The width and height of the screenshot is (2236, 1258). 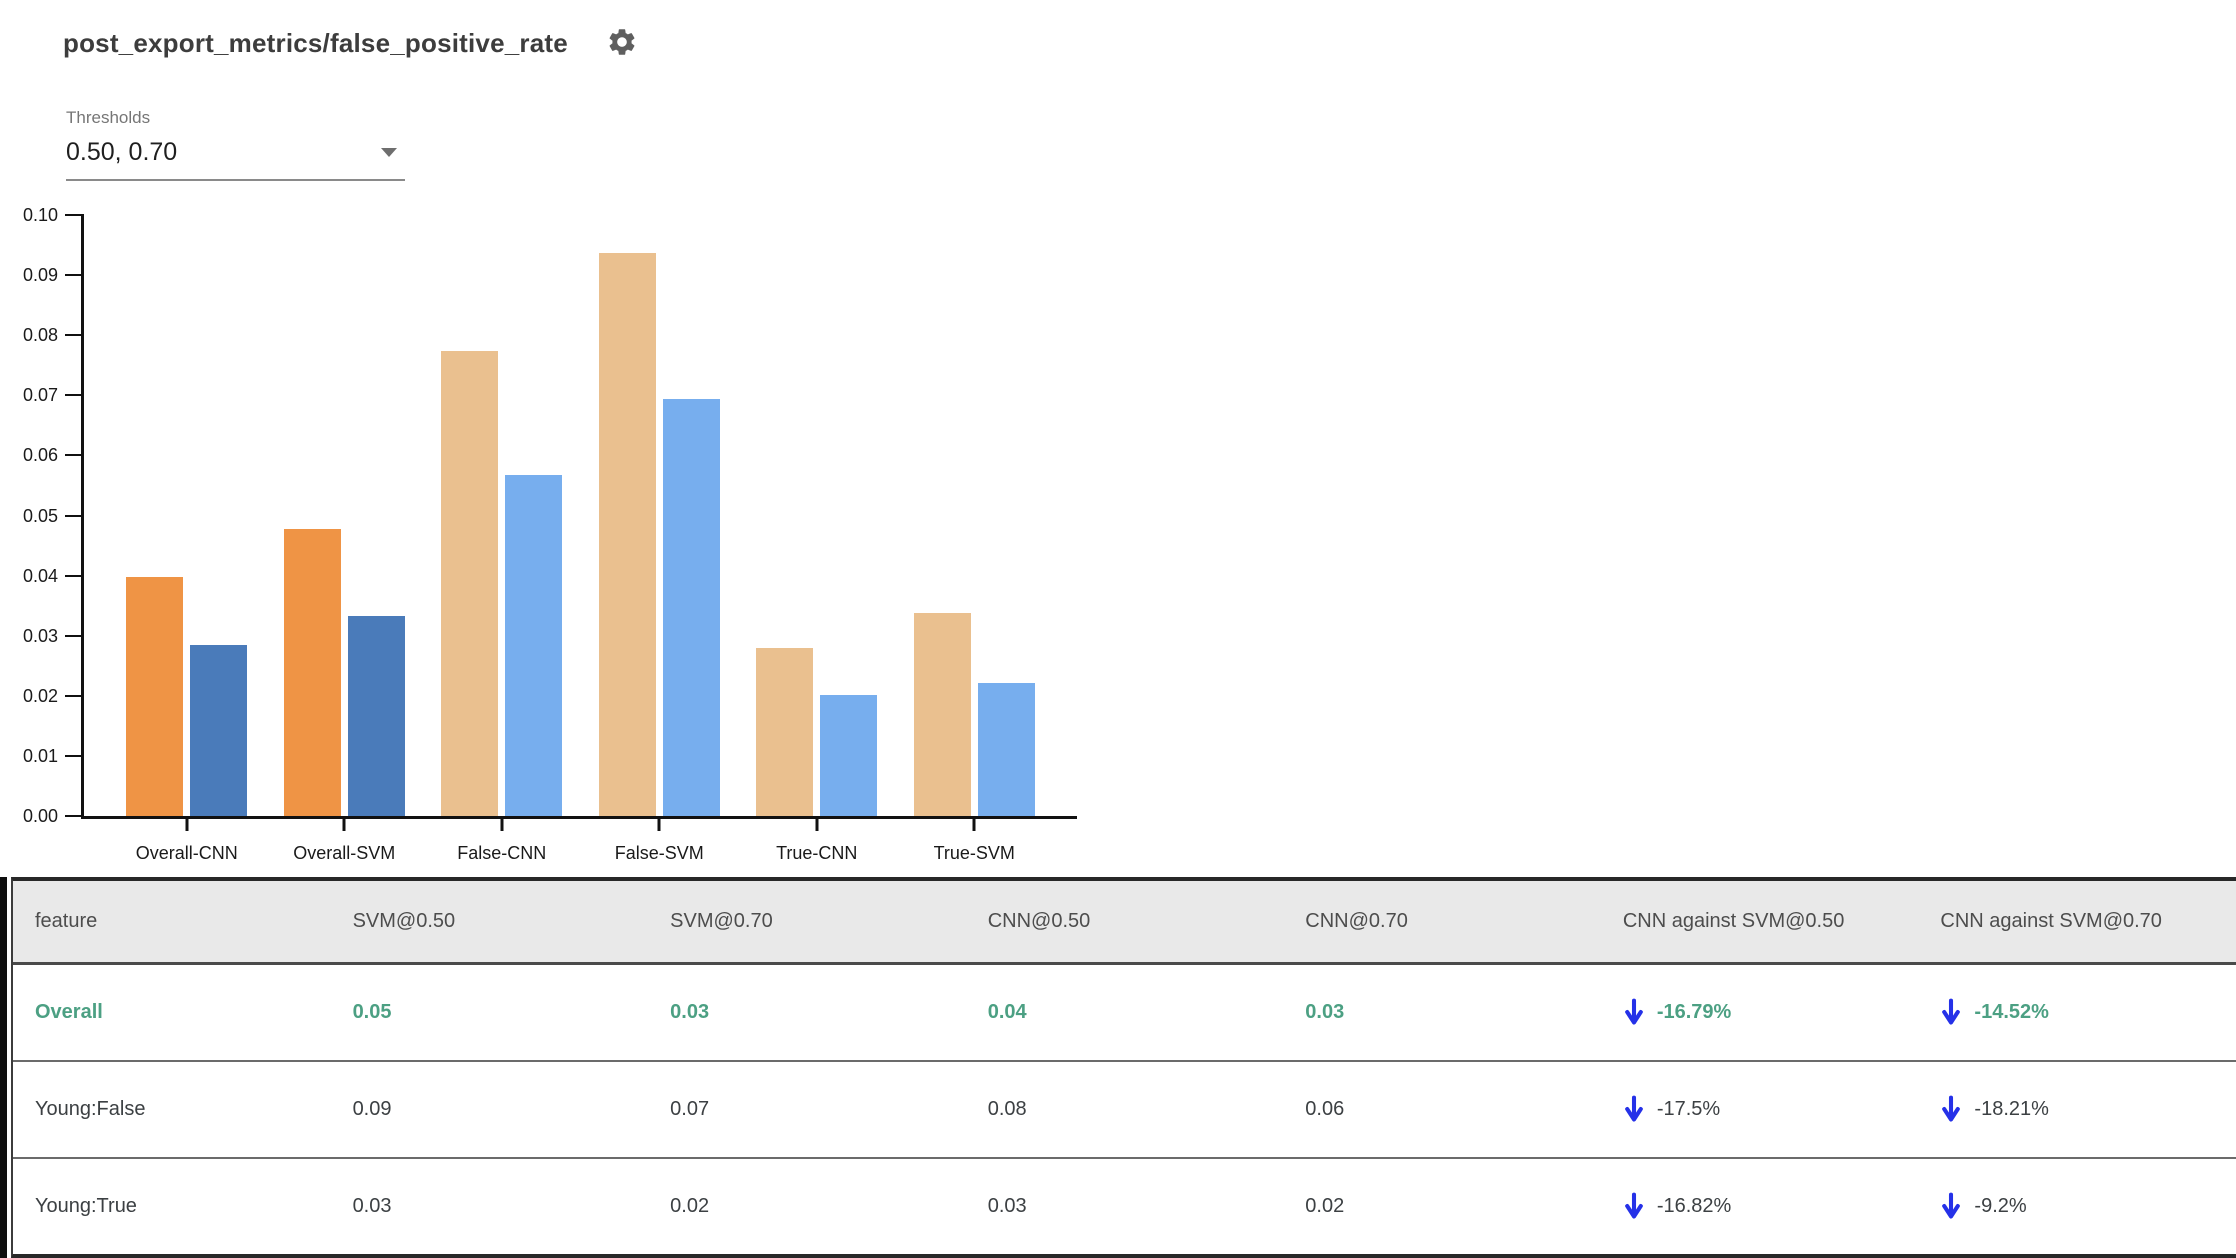 What do you see at coordinates (404, 921) in the screenshot?
I see `column-header-svm-050: SVM@0.50` at bounding box center [404, 921].